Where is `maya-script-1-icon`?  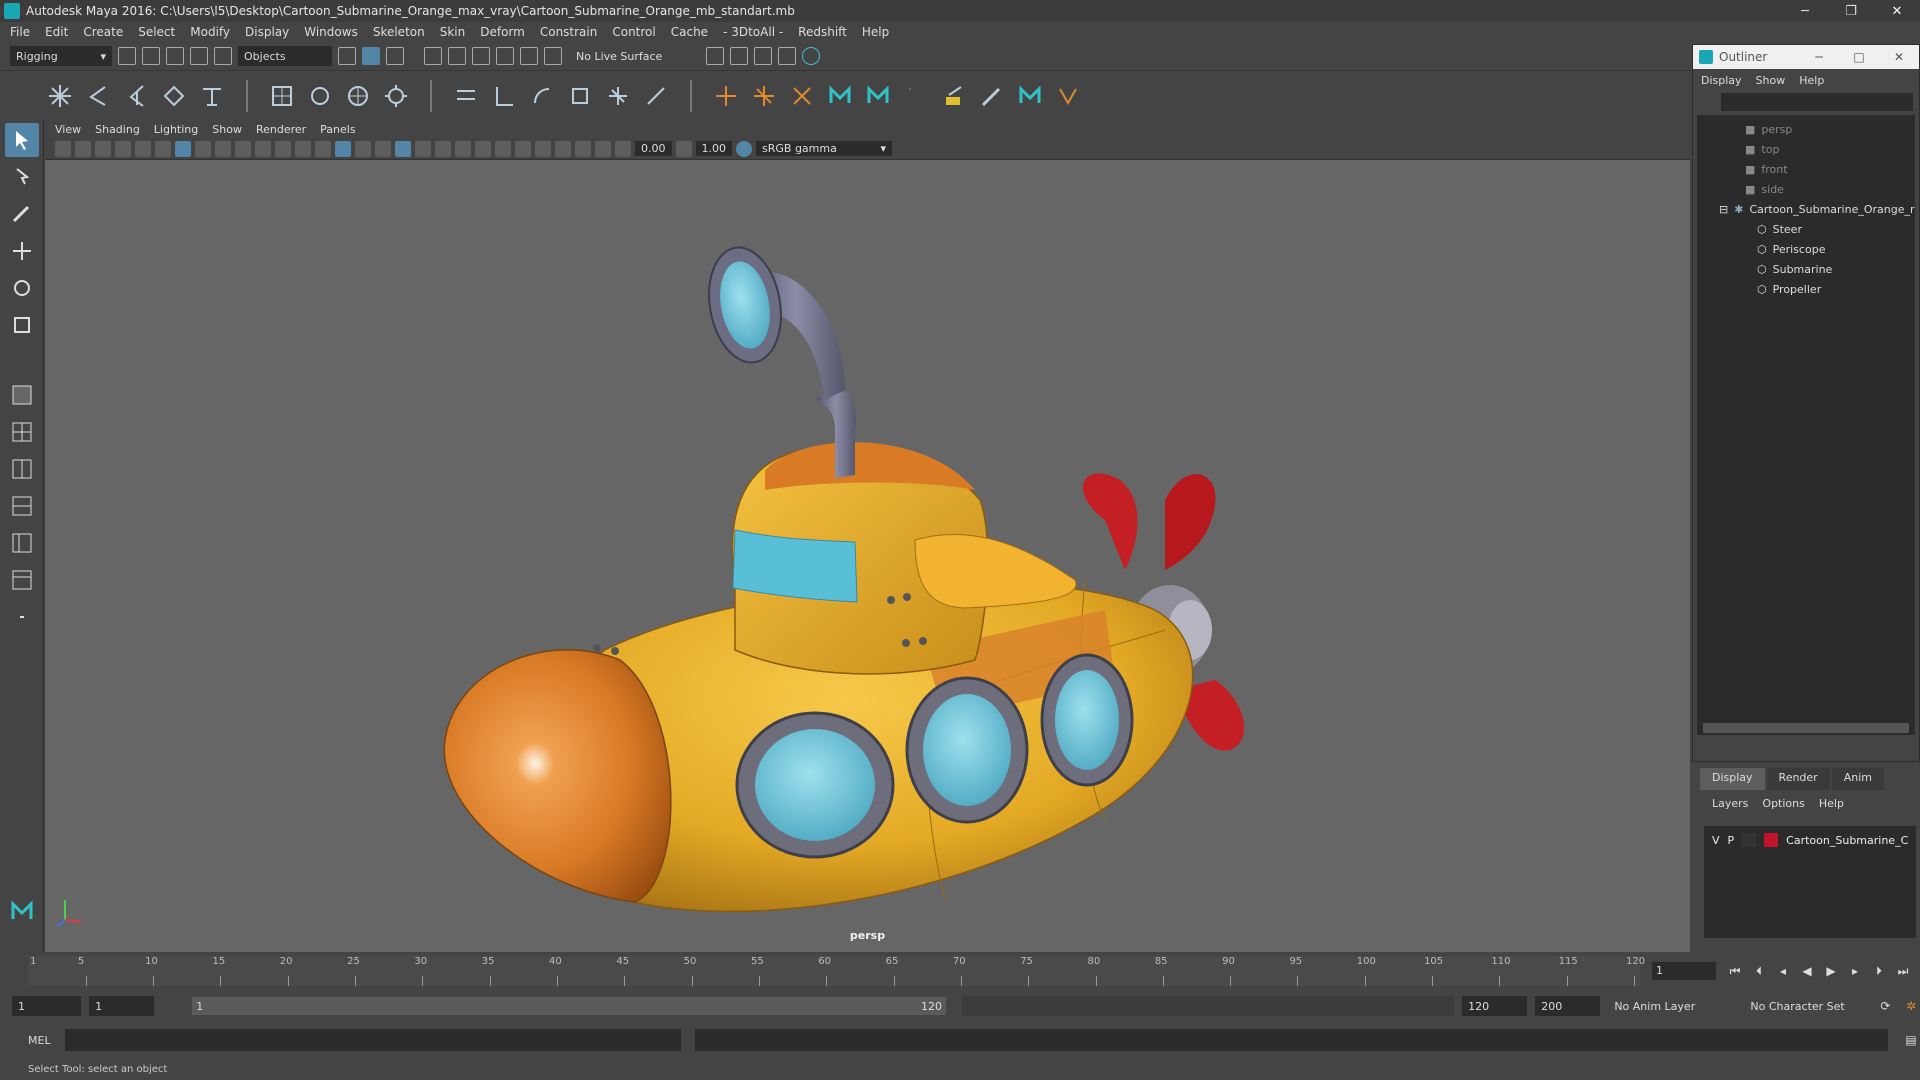 maya-script-1-icon is located at coordinates (840, 96).